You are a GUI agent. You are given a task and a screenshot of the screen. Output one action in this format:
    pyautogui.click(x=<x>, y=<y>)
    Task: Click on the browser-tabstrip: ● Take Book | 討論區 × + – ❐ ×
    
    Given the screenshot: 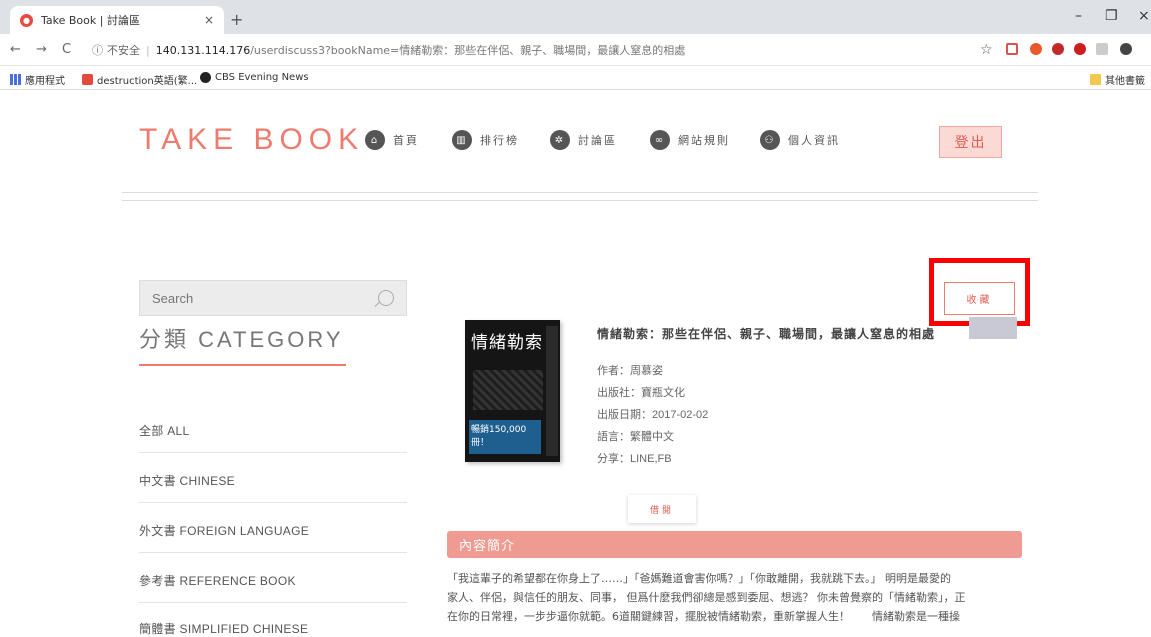 What is the action you would take?
    pyautogui.click(x=575, y=17)
    